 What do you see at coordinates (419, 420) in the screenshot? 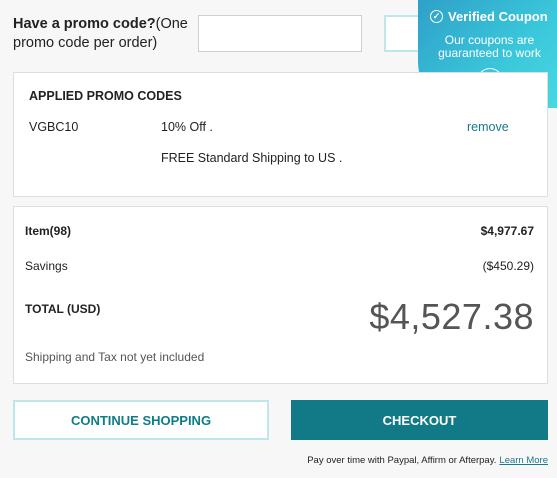
I see `checkout-button: CHECKOUT` at bounding box center [419, 420].